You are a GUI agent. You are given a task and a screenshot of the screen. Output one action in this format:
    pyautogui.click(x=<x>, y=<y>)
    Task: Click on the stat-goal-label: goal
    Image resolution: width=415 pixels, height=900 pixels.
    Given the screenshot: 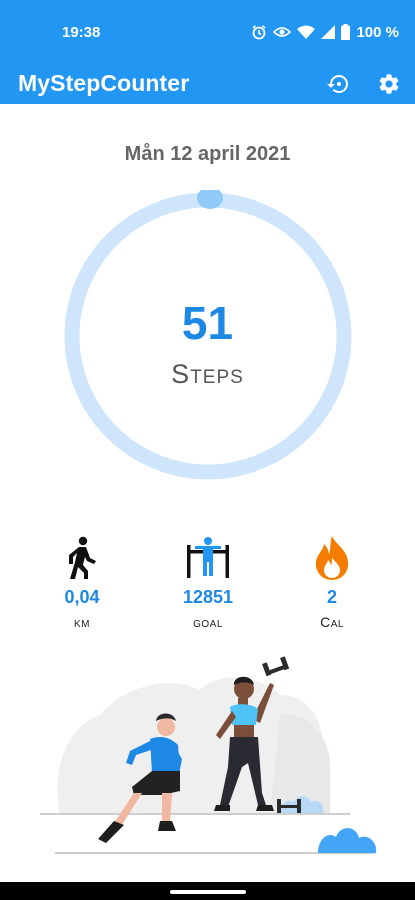 What is the action you would take?
    pyautogui.click(x=208, y=622)
    